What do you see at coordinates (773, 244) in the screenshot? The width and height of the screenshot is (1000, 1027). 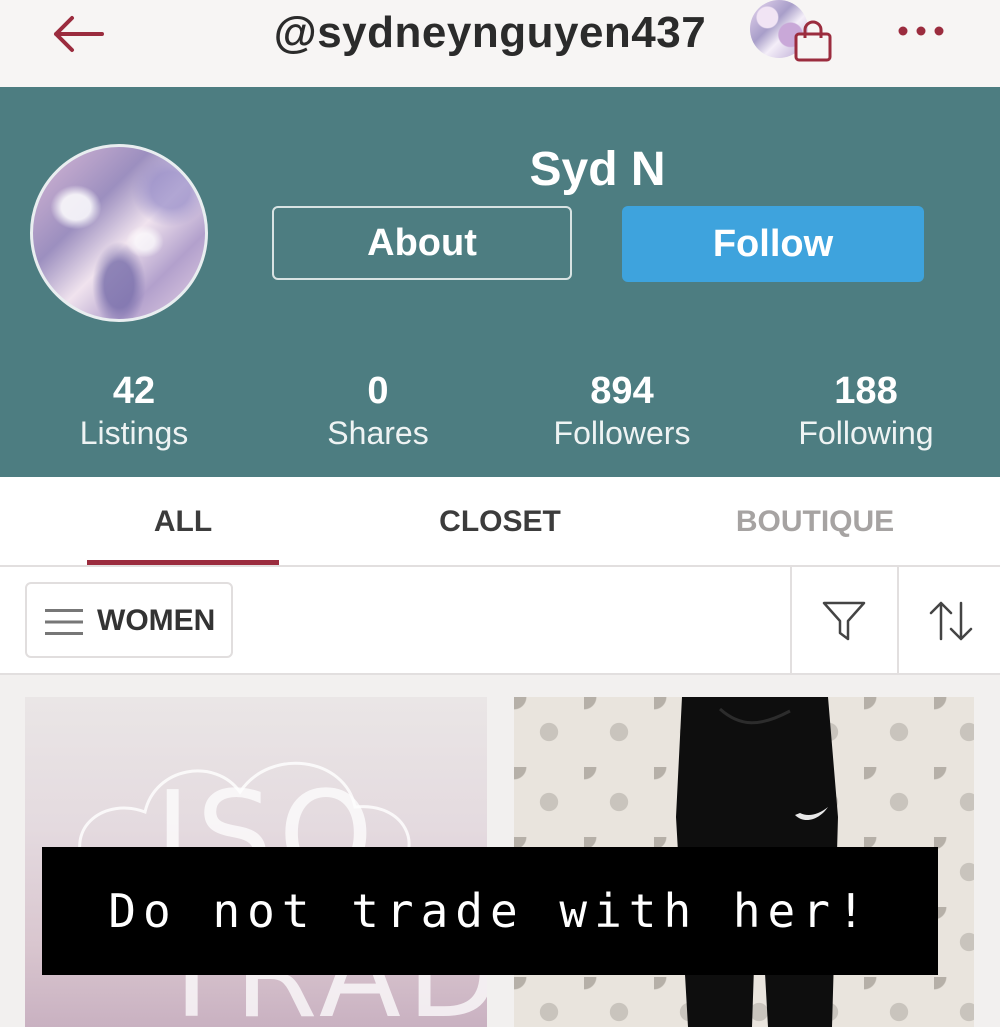 I see `follow-button: Follow` at bounding box center [773, 244].